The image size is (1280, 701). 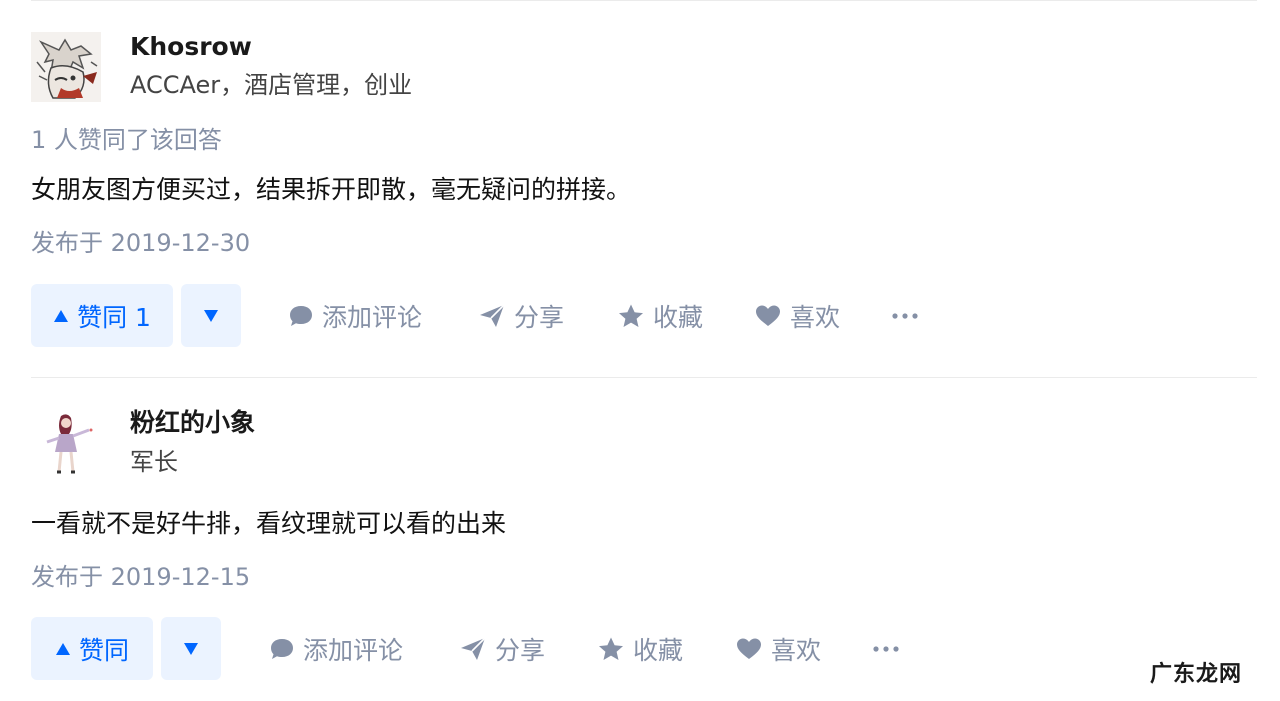 I want to click on author-name: 粉红的小象, so click(x=192, y=422).